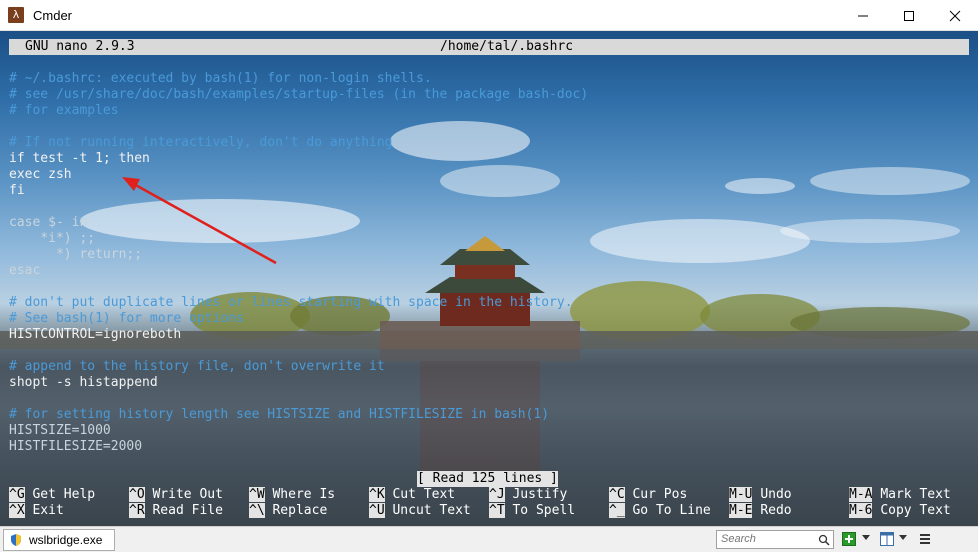  I want to click on window-split-icon, so click(887, 539).